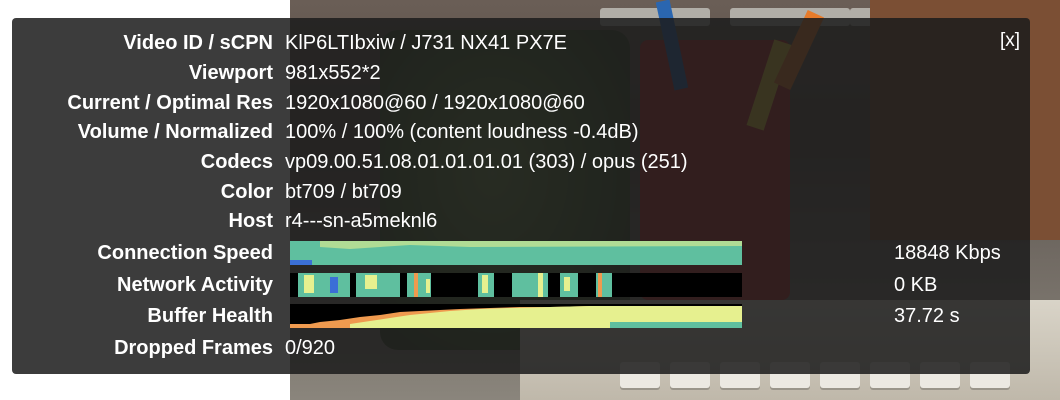  Describe the element at coordinates (916, 285) in the screenshot. I see `network-activity-value: 0 KB` at that location.